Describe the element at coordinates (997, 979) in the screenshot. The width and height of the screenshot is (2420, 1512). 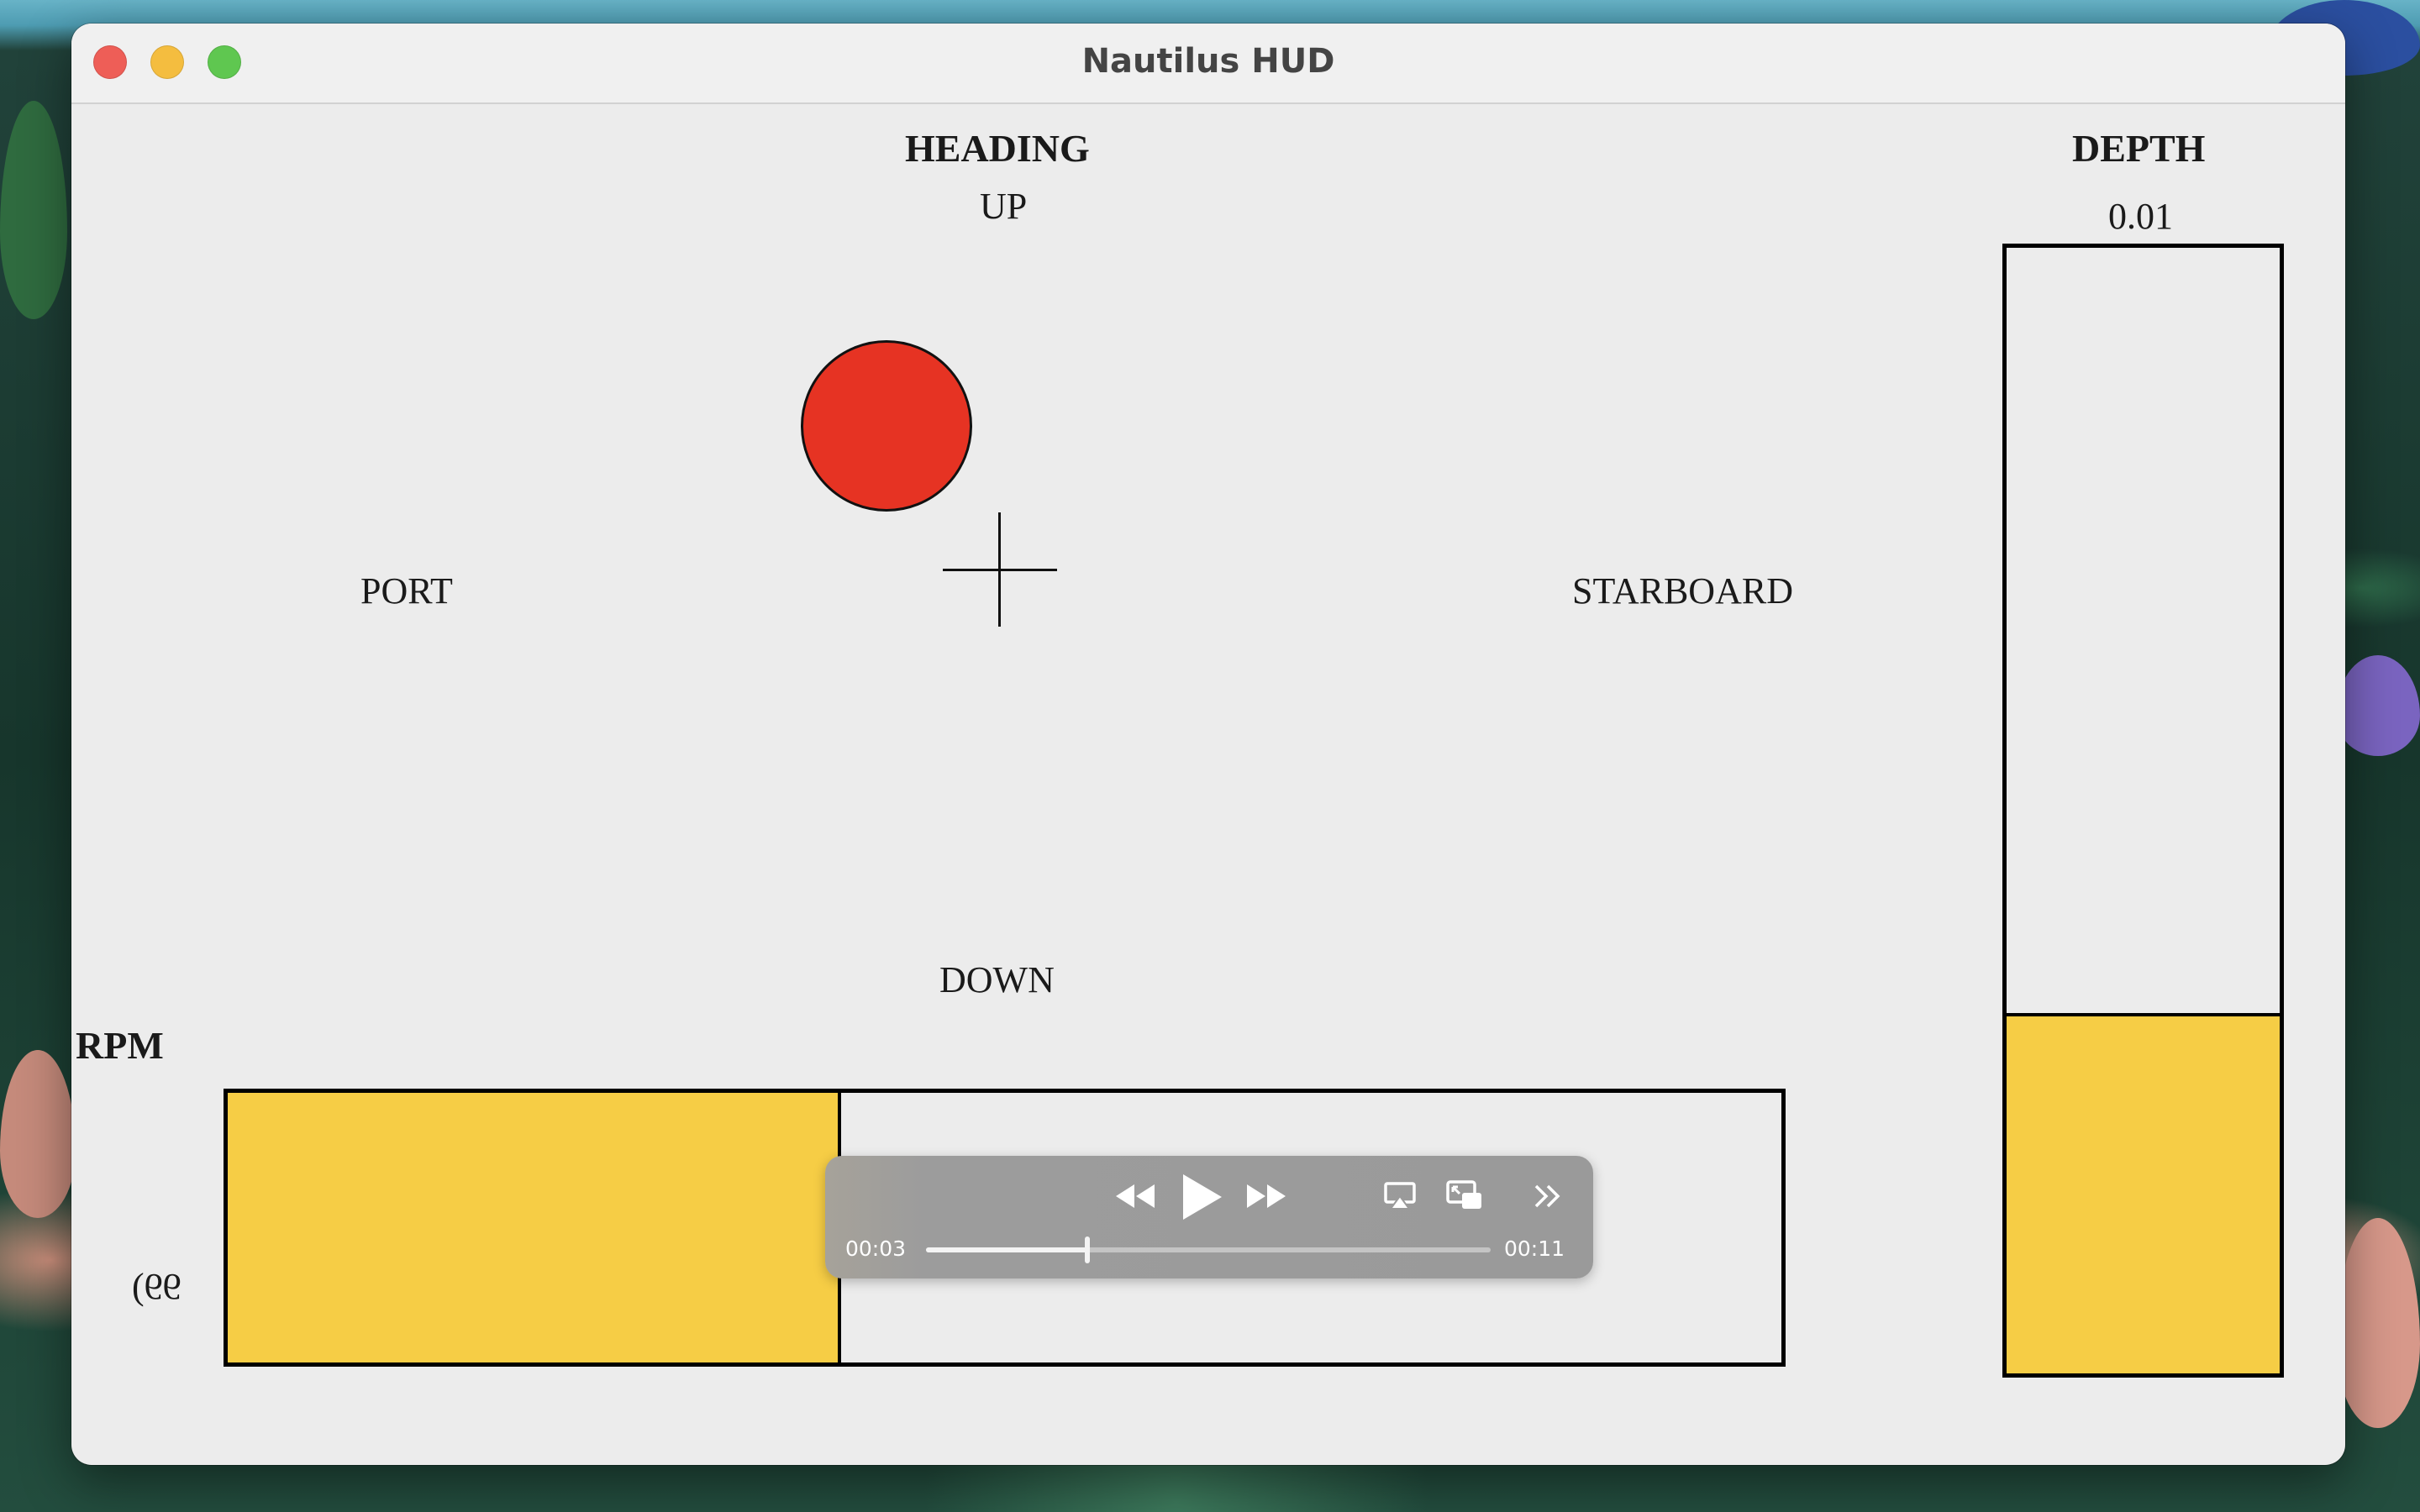
I see `heading-down-label: DOWN` at that location.